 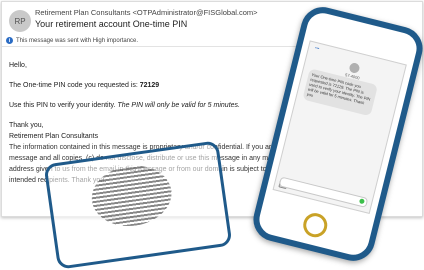 What do you see at coordinates (131, 196) in the screenshot?
I see `blurred-detail` at bounding box center [131, 196].